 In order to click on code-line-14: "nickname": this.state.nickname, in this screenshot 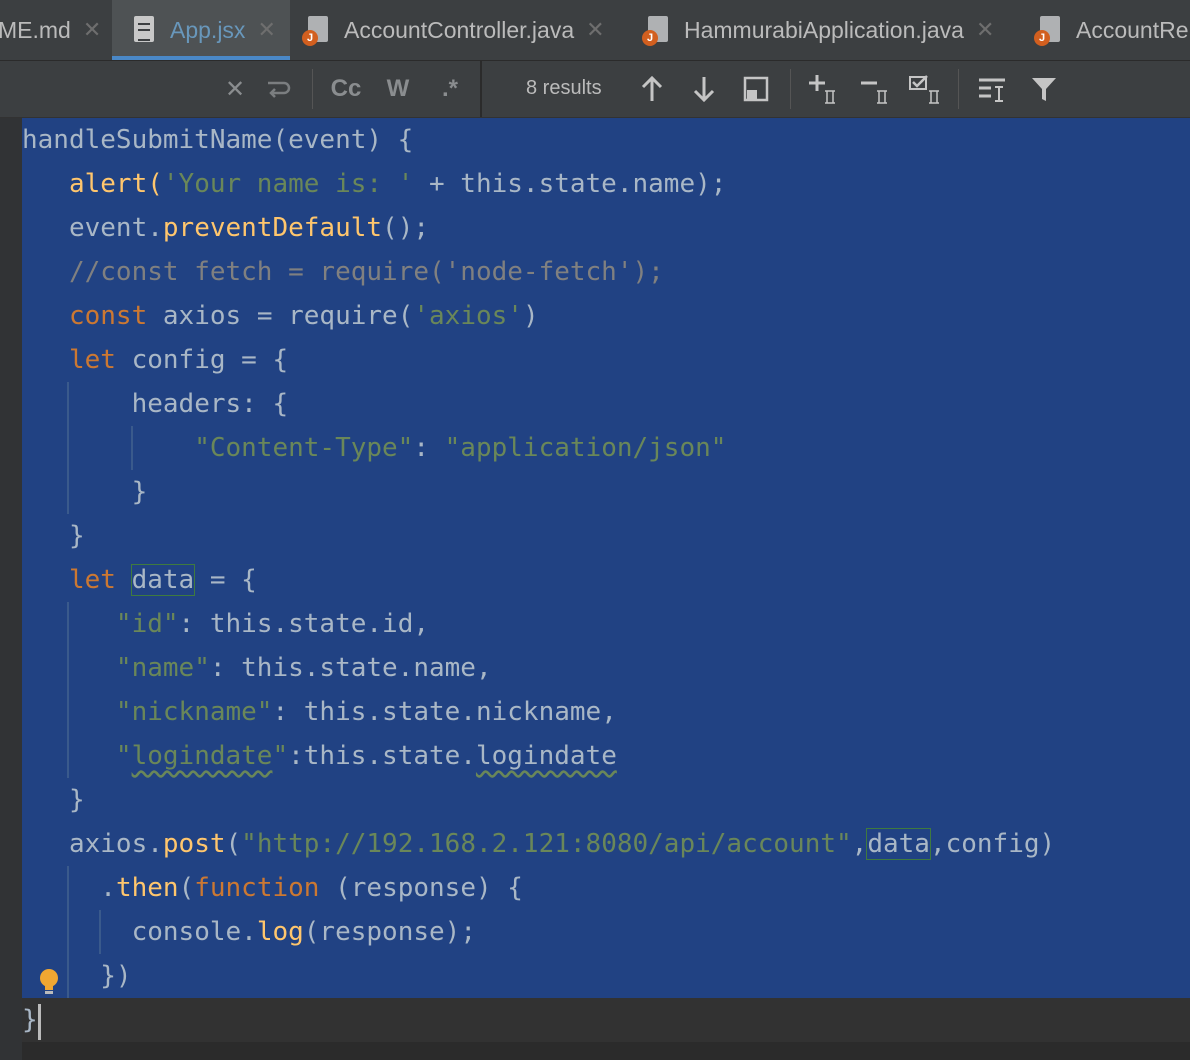, I will do `click(366, 712)`.